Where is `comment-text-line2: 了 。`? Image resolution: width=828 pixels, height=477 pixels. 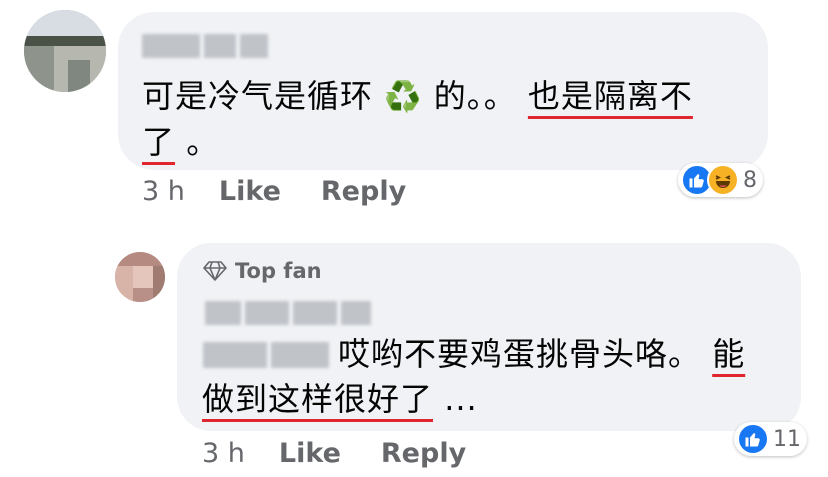 comment-text-line2: 了 。 is located at coordinates (180, 142).